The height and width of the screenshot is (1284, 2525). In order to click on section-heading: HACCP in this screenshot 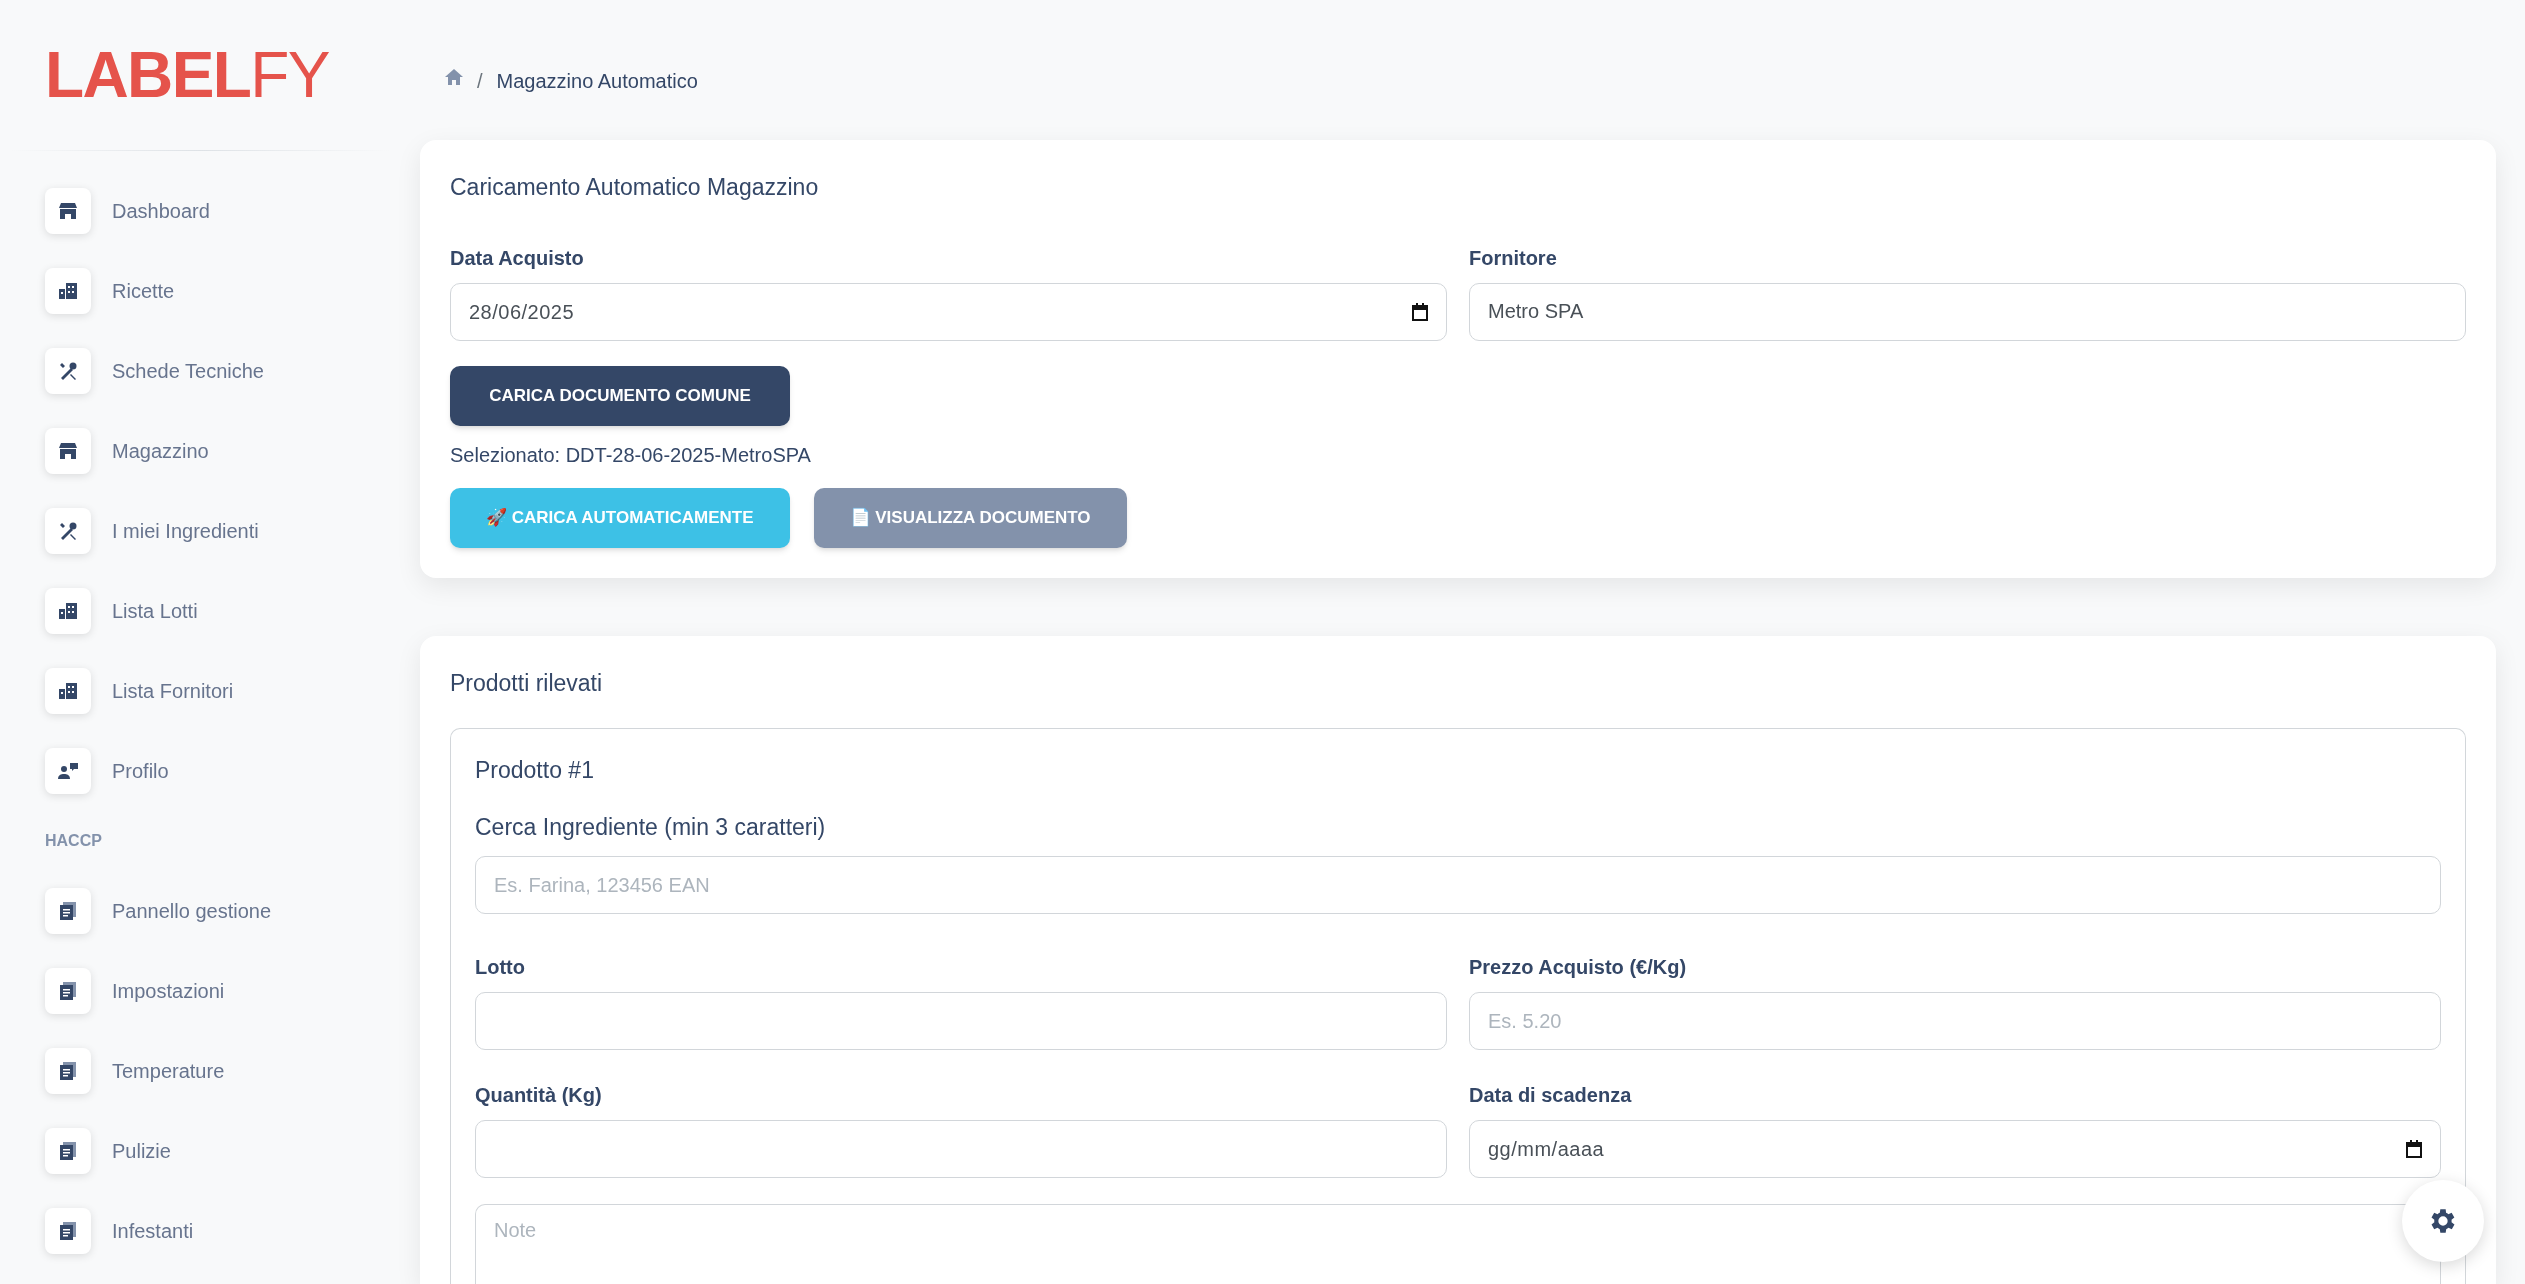, I will do `click(73, 841)`.